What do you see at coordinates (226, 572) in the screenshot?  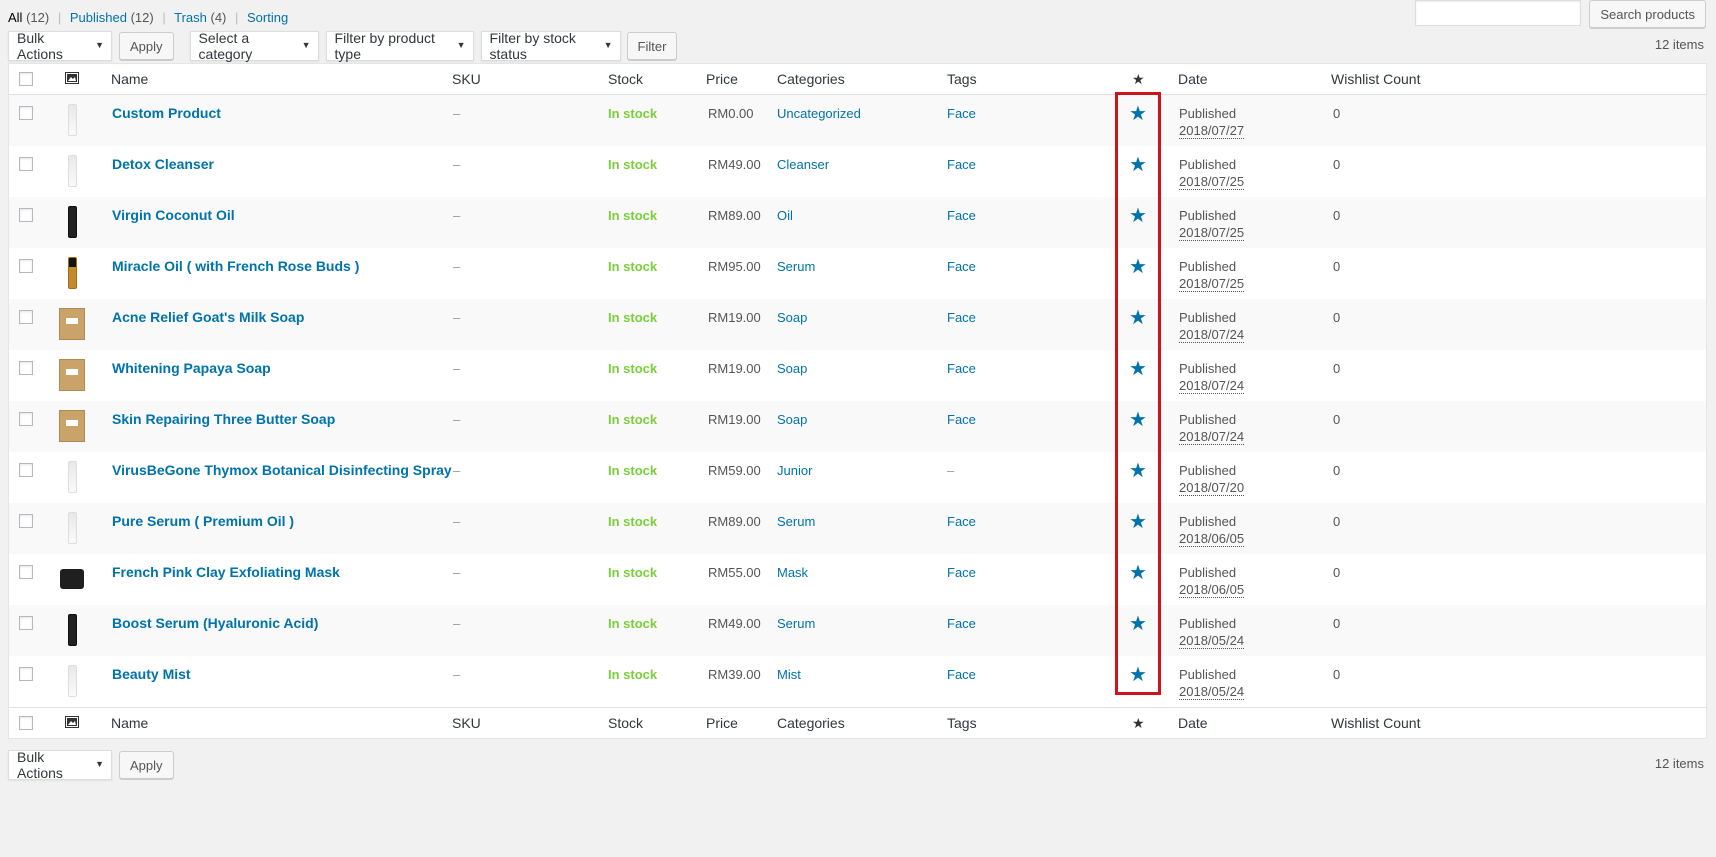 I see `product-name-link: French Pink Clay Exfoliating Mask` at bounding box center [226, 572].